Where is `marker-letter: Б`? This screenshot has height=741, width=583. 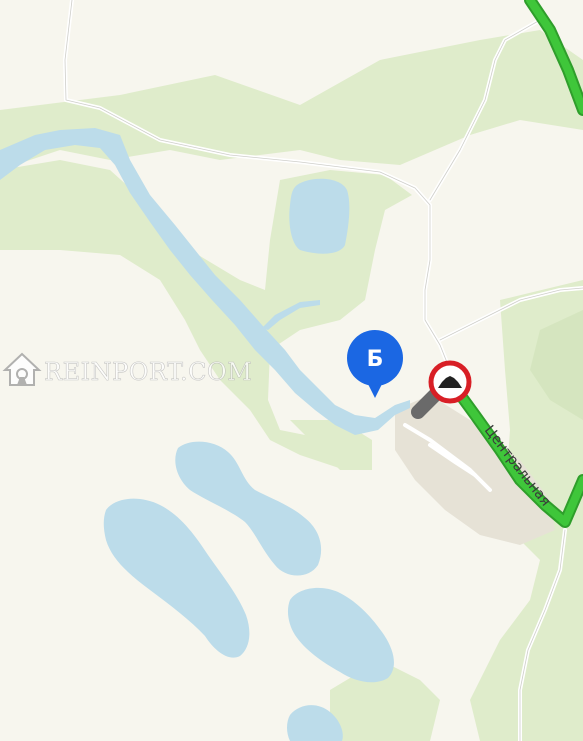
marker-letter: Б is located at coordinates (375, 359).